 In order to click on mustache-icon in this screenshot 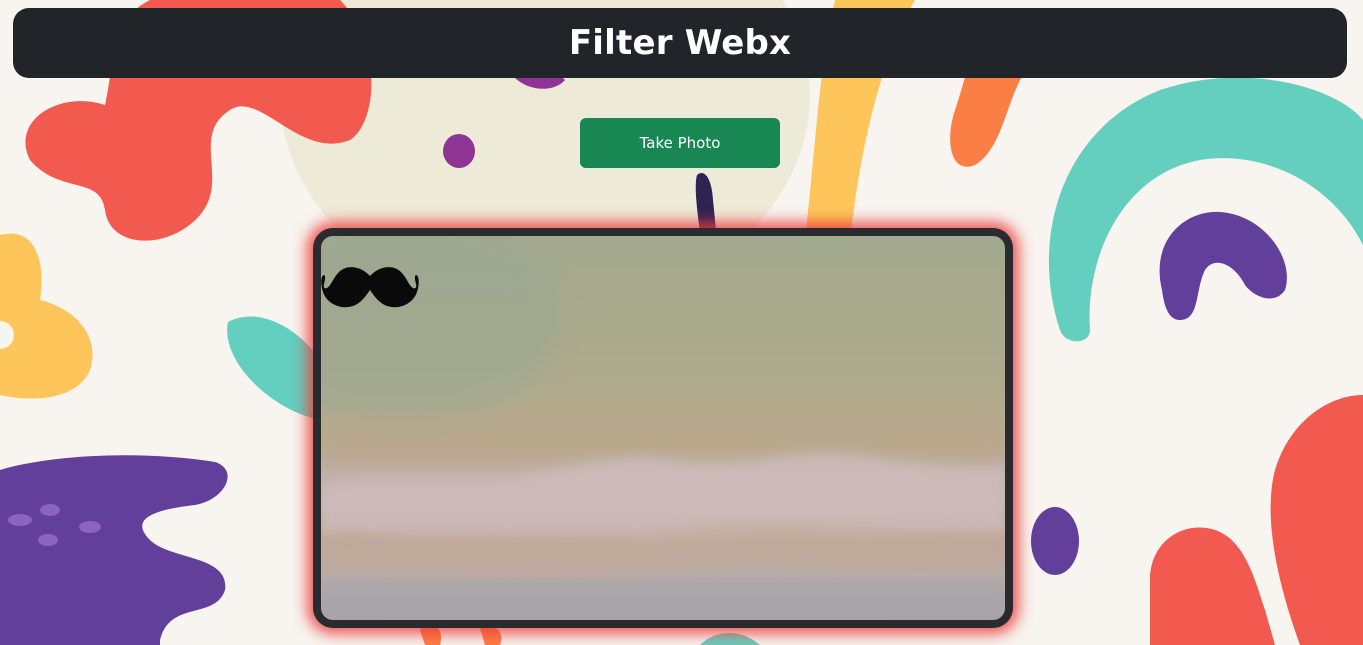, I will do `click(370, 287)`.